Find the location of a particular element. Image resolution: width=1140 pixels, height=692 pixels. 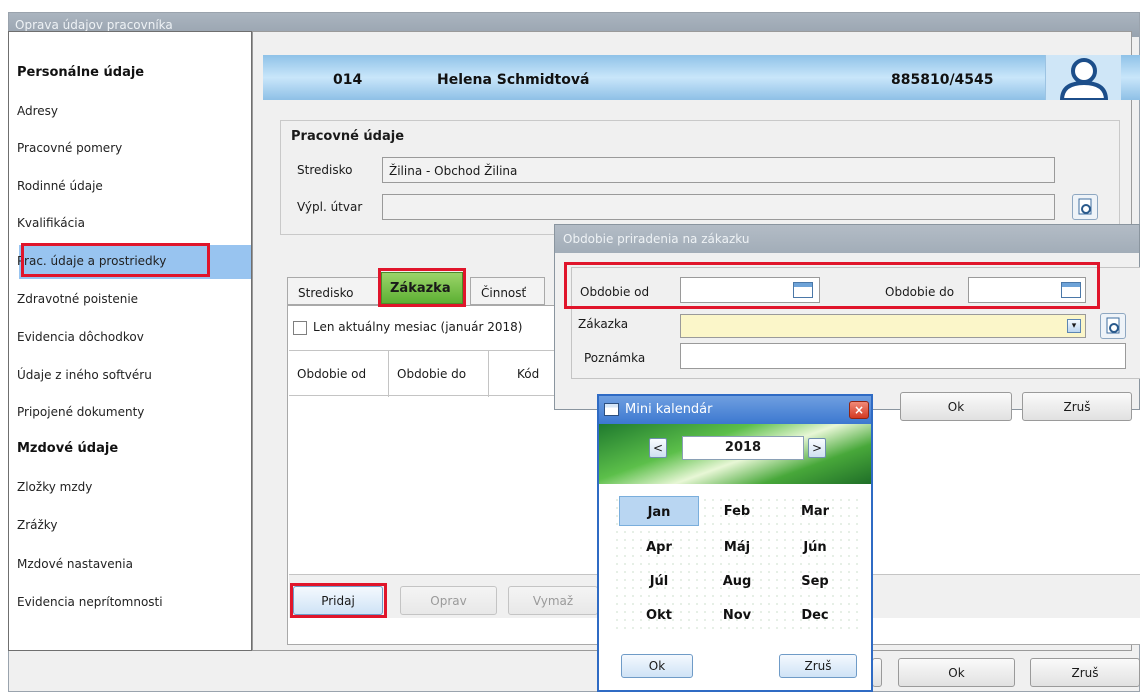

nav-item-evidencia-dochodkov: Evidencia dôchodkov is located at coordinates (80, 337).